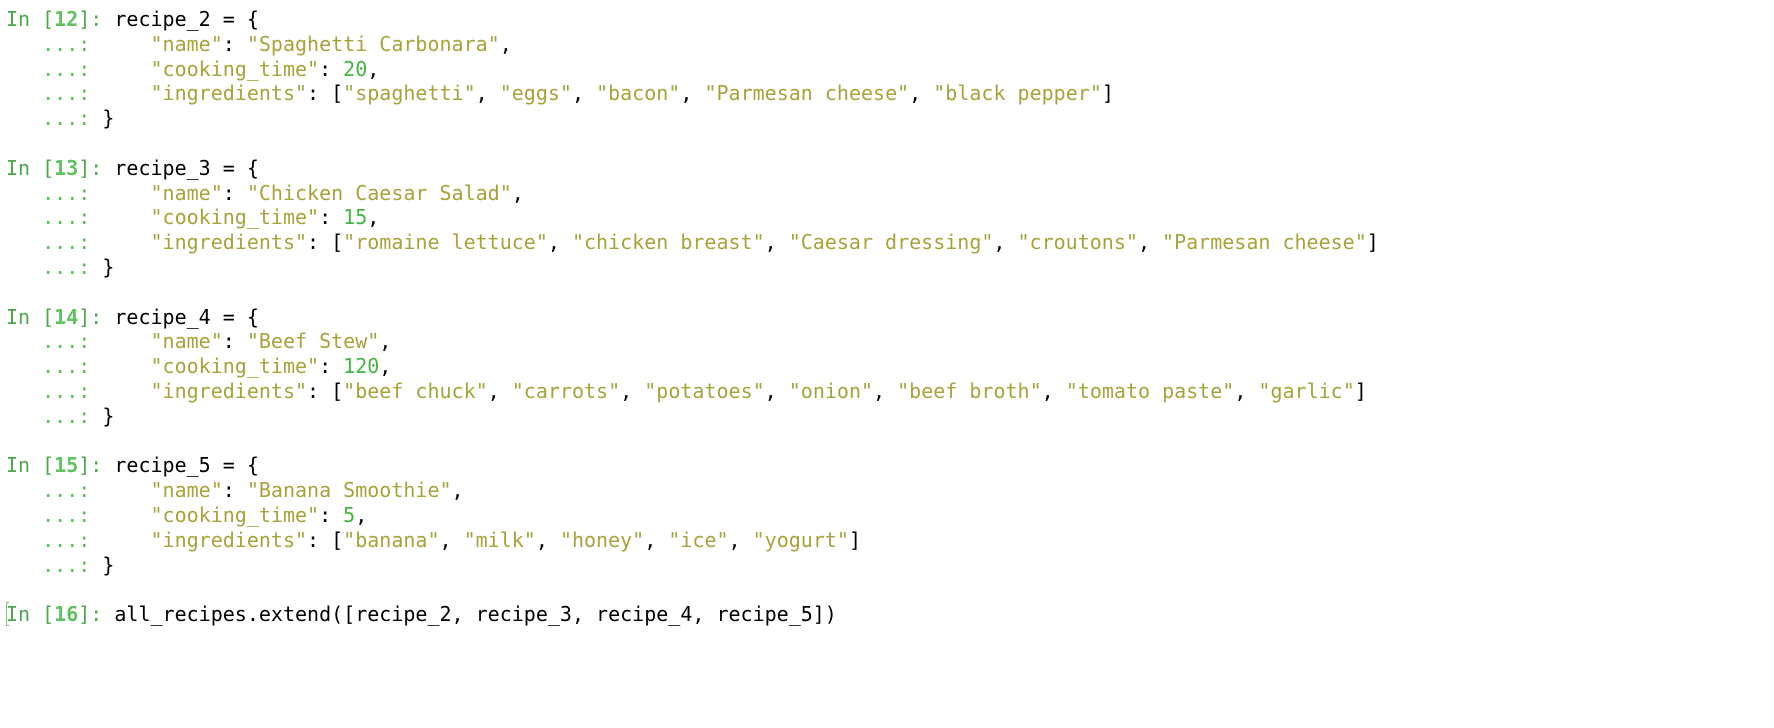  I want to click on string-literal: "onion", so click(831, 390).